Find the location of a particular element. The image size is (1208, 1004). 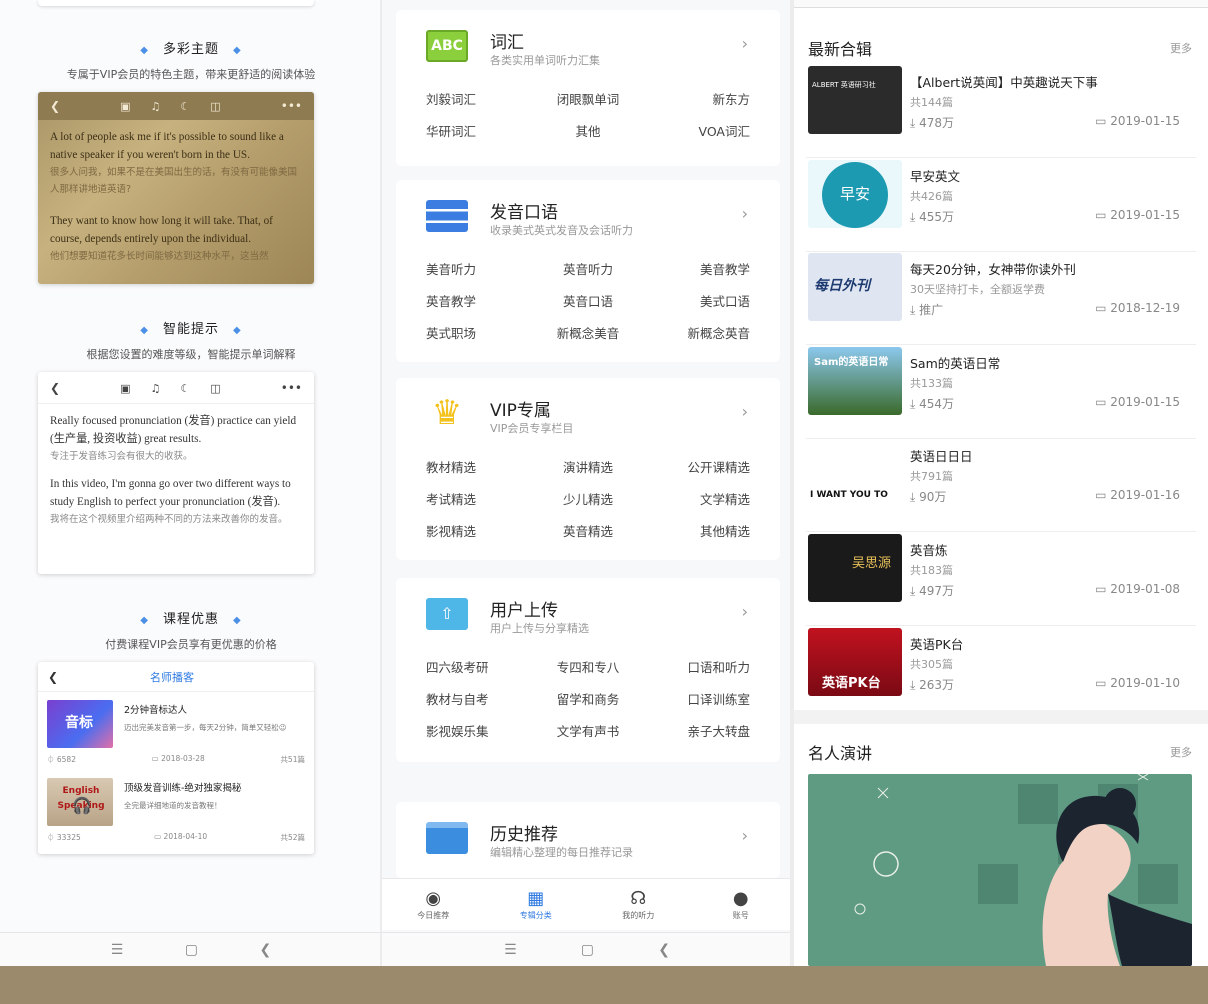

album-row: 英语PK台 英语PK台 共305篇 ⤓ 263万 ▭ 2019-01-10 is located at coordinates (1001, 673).